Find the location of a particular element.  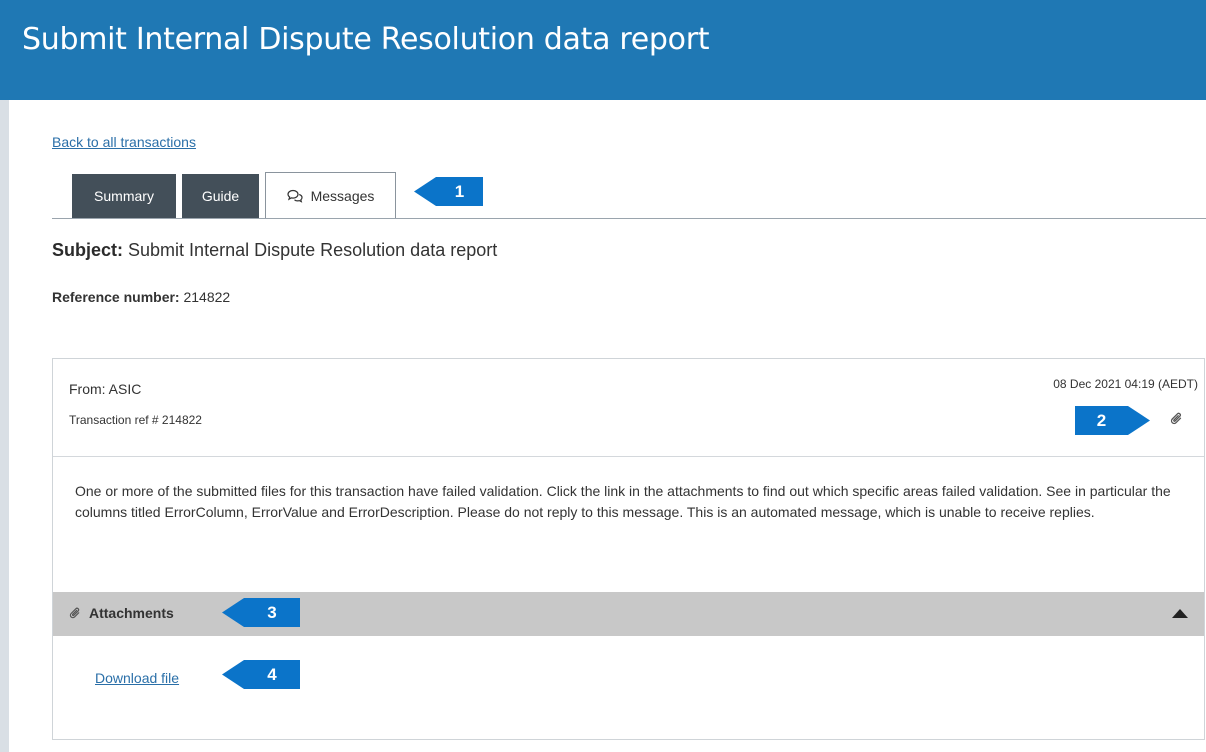

left-rail is located at coordinates (4, 426).